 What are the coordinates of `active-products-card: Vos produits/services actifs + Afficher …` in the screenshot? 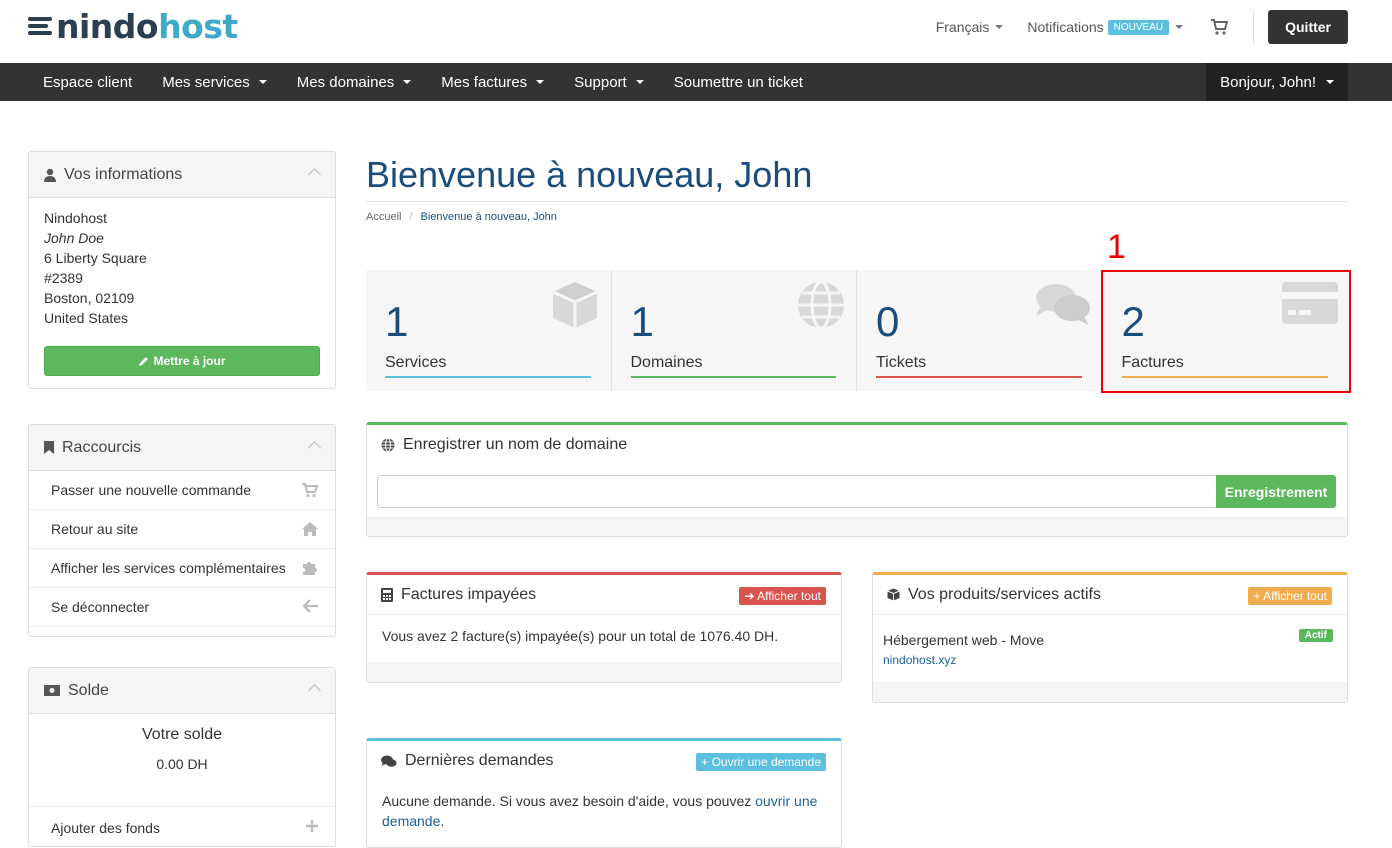 It's located at (1110, 637).